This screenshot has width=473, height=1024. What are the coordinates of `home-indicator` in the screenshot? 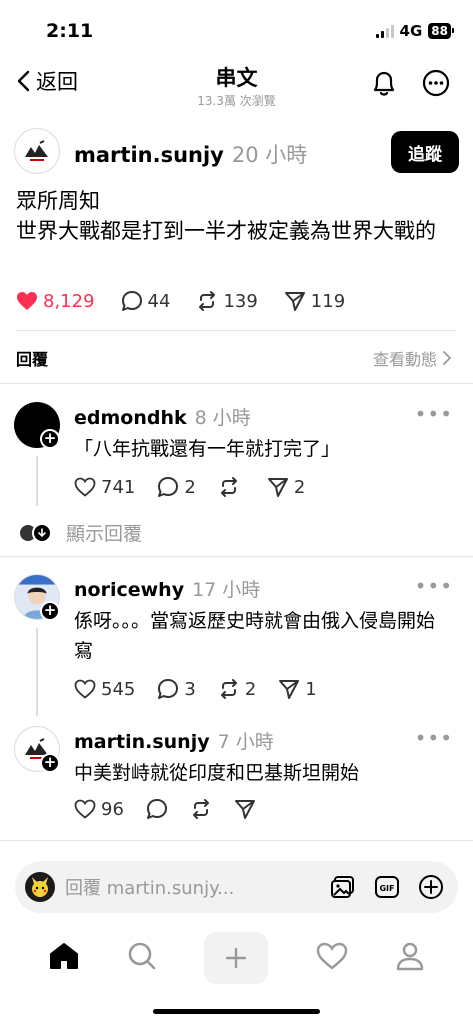 It's located at (236, 1011).